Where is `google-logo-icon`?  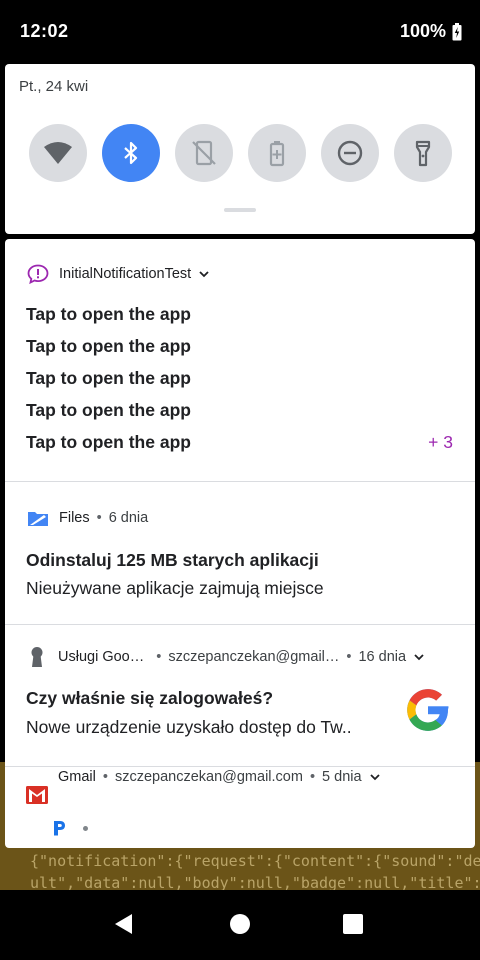 google-logo-icon is located at coordinates (428, 710).